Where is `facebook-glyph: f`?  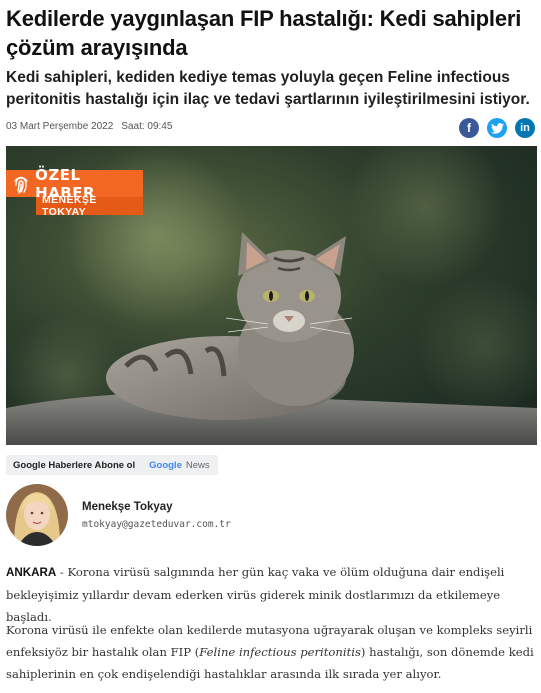 facebook-glyph: f is located at coordinates (469, 128).